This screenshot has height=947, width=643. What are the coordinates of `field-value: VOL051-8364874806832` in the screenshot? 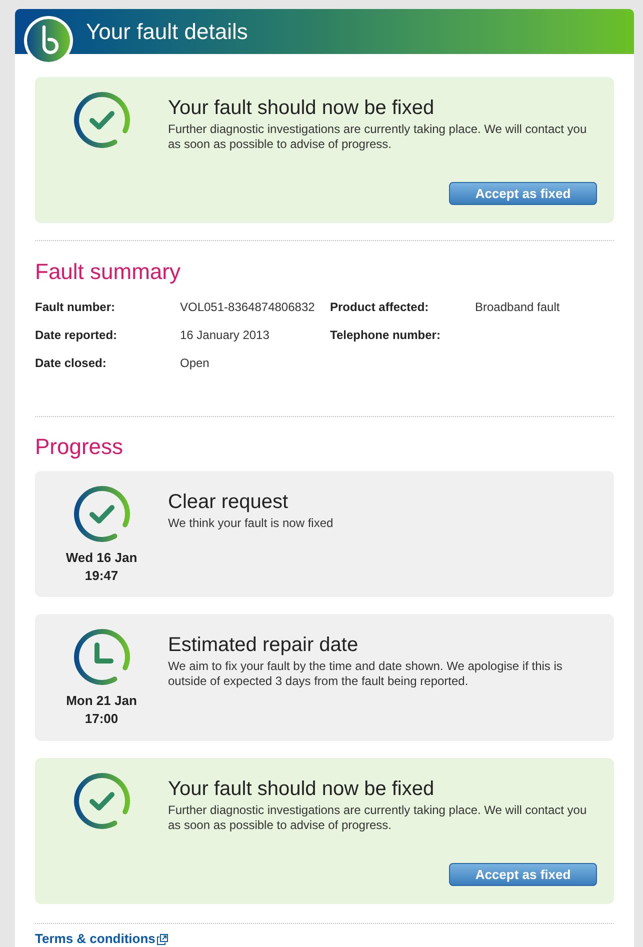 It's located at (248, 307).